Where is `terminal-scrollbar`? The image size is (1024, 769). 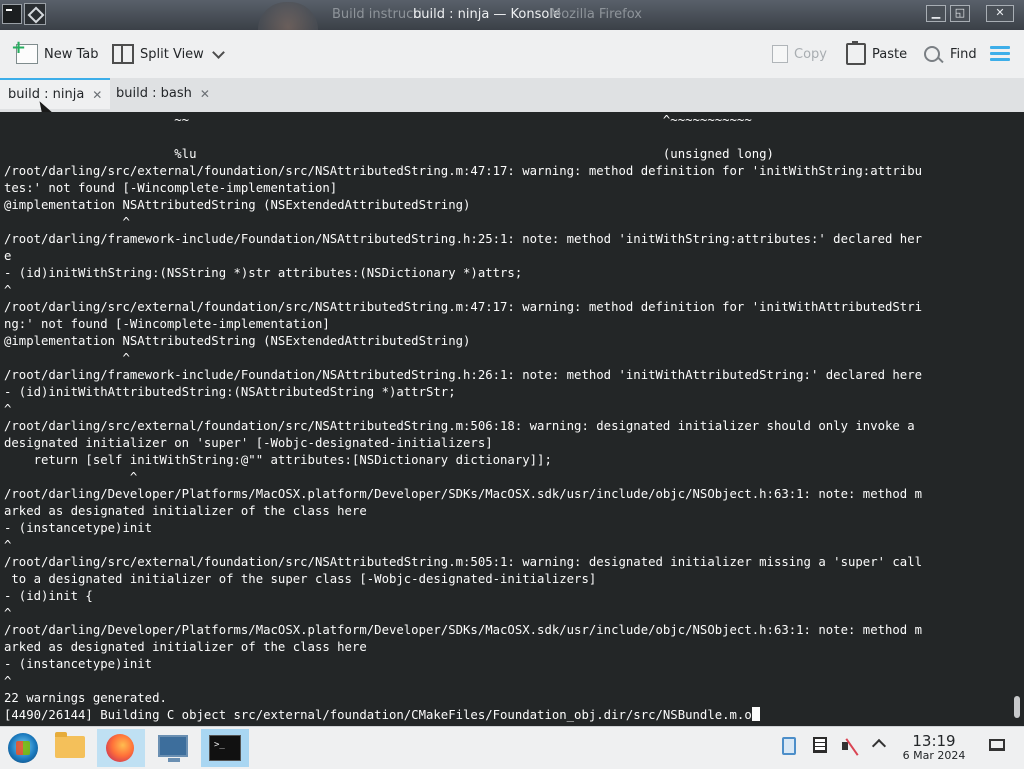 terminal-scrollbar is located at coordinates (1017, 707).